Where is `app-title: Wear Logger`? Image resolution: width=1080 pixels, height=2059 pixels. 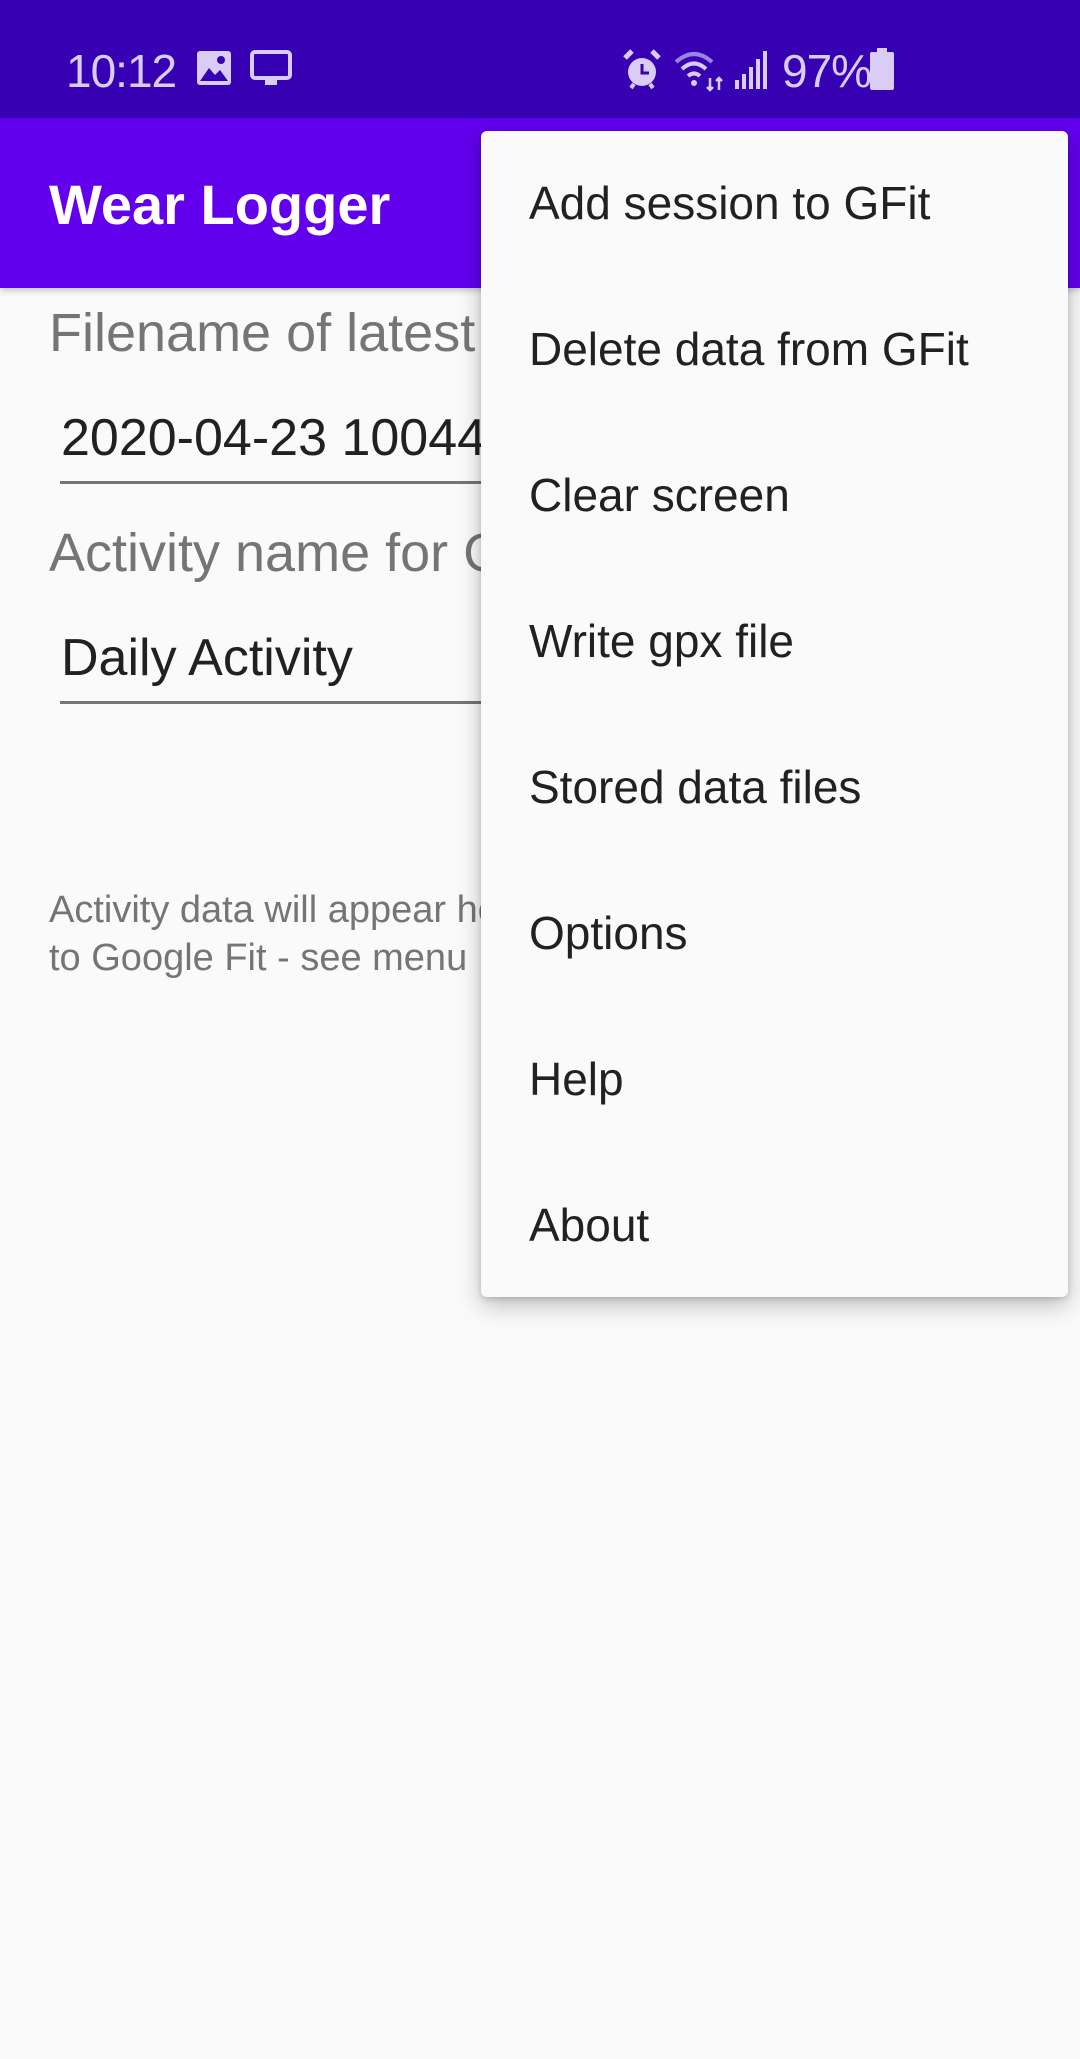
app-title: Wear Logger is located at coordinates (220, 204).